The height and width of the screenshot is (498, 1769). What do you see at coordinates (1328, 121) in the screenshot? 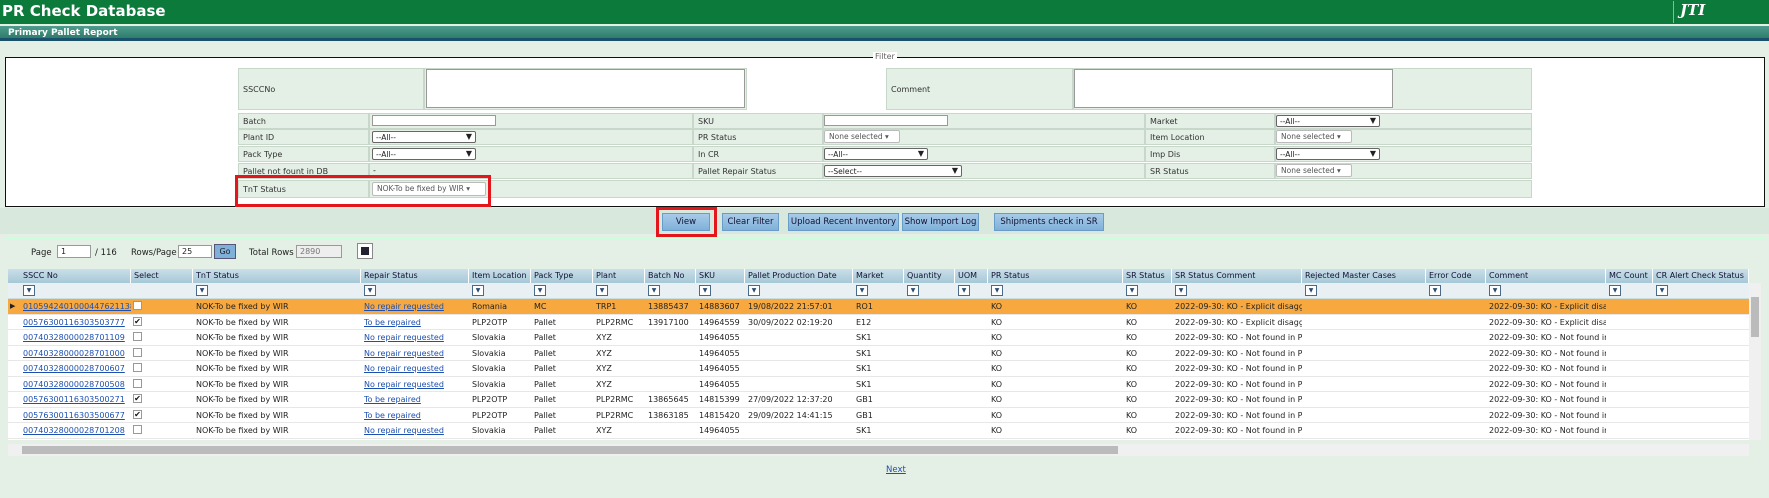
I see `market-select: --All-- ▼` at bounding box center [1328, 121].